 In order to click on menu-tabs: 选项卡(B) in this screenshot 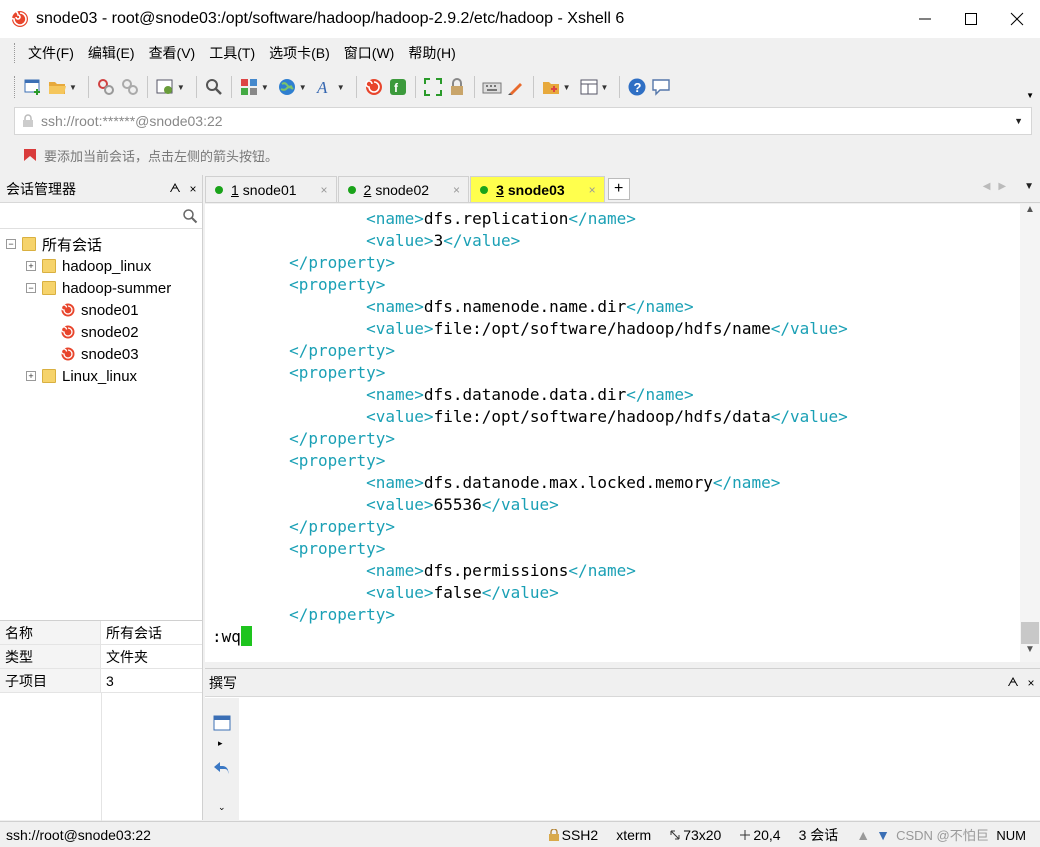, I will do `click(299, 53)`.